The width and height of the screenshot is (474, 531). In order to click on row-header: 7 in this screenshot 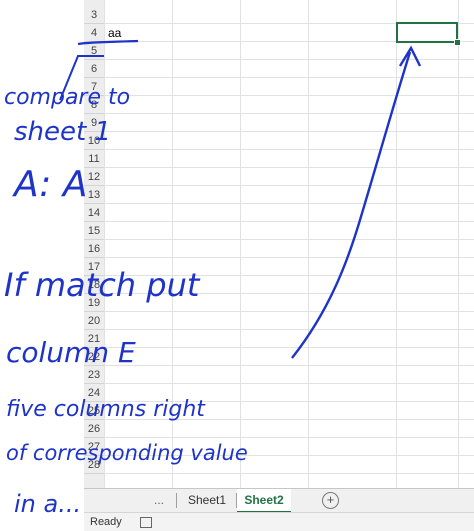, I will do `click(94, 87)`.